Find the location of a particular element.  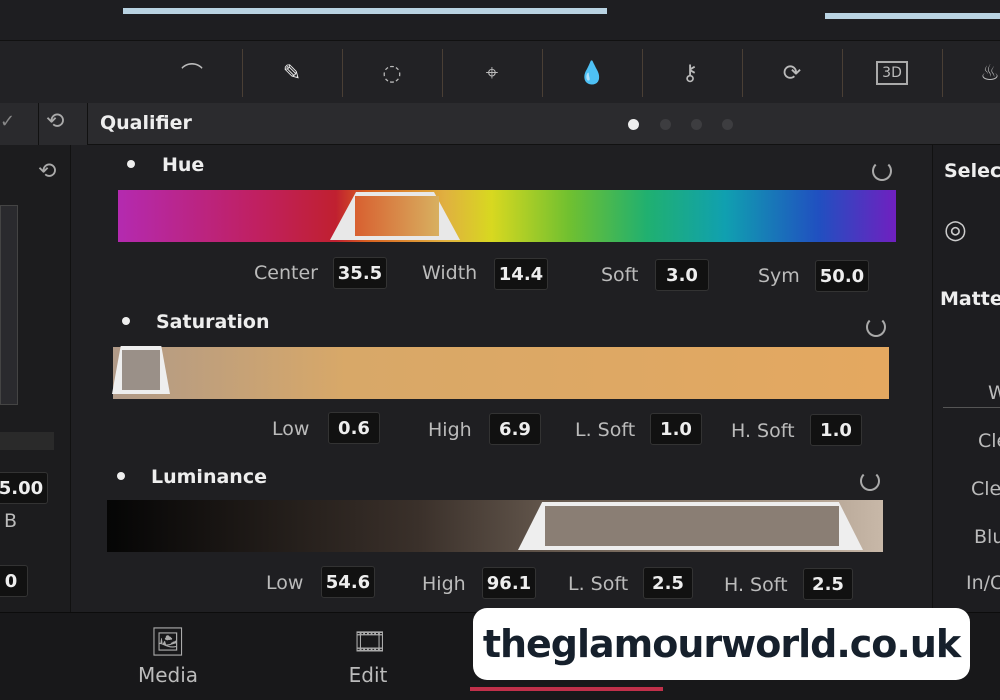

blur-icon: 💧 is located at coordinates (592, 73).